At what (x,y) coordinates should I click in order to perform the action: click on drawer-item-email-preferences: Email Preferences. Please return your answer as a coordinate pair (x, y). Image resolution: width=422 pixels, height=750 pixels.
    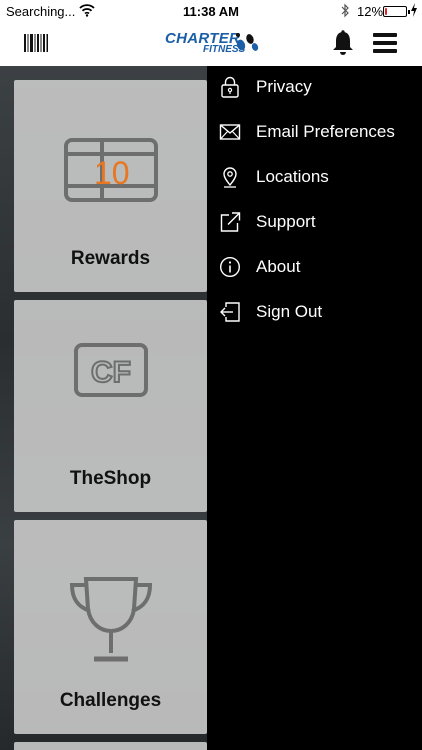
    Looking at the image, I should click on (314, 133).